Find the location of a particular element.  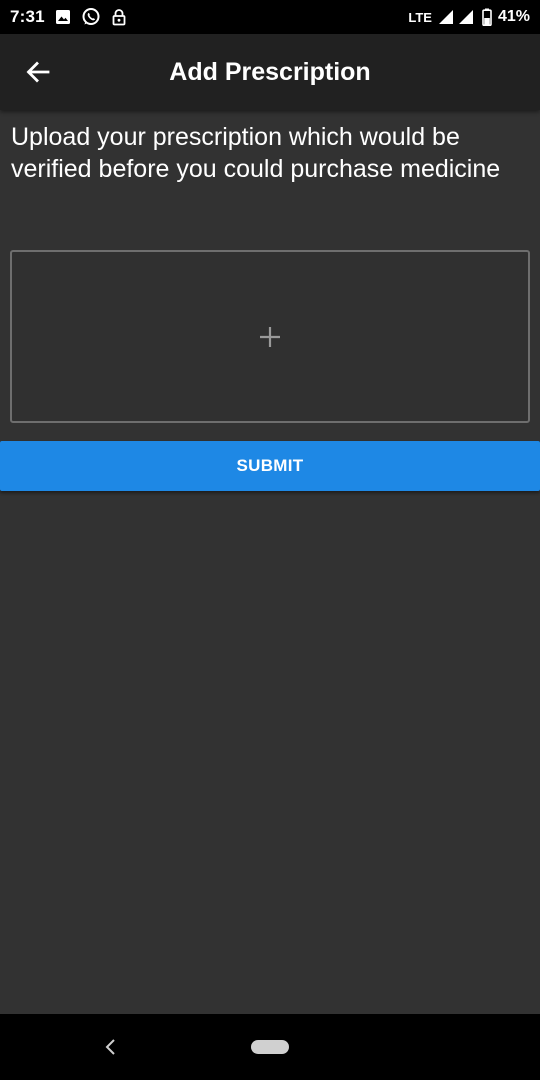

battery-icon is located at coordinates (487, 17).